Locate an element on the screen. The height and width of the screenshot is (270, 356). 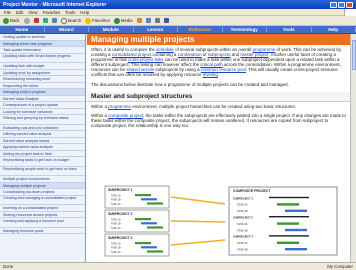
history-icon is located at coordinates (139, 20).